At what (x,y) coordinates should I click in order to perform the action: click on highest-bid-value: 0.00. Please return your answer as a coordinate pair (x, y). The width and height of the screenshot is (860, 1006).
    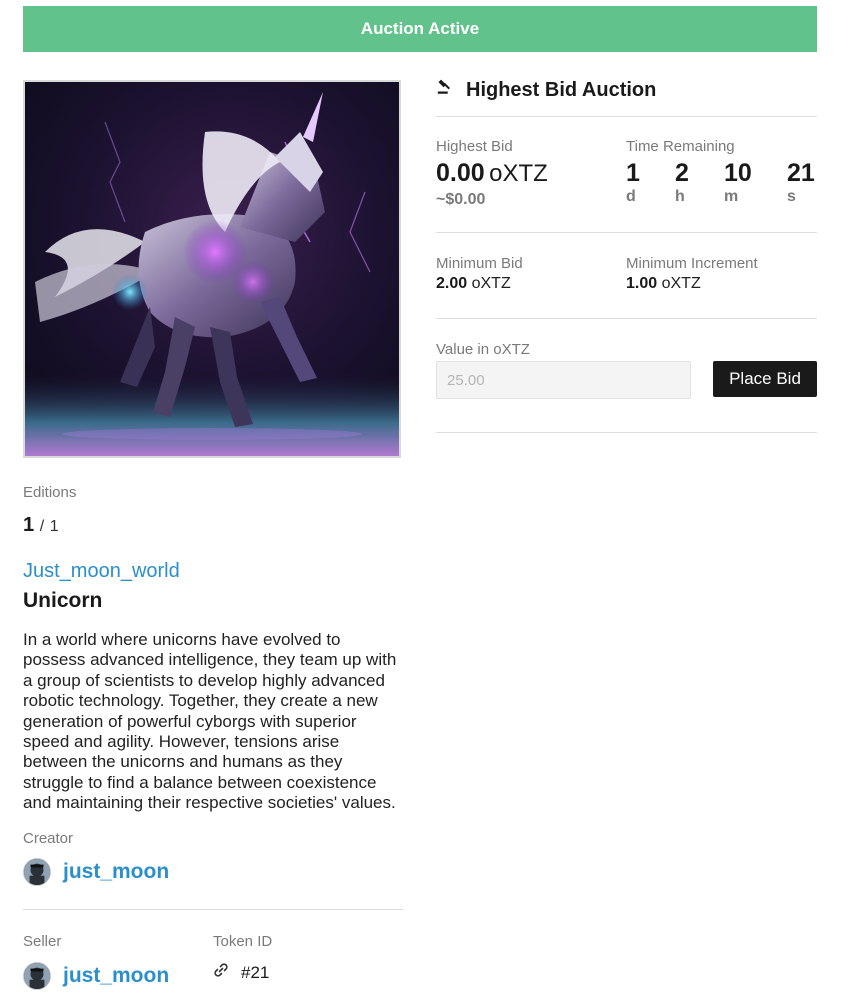
    Looking at the image, I should click on (460, 173).